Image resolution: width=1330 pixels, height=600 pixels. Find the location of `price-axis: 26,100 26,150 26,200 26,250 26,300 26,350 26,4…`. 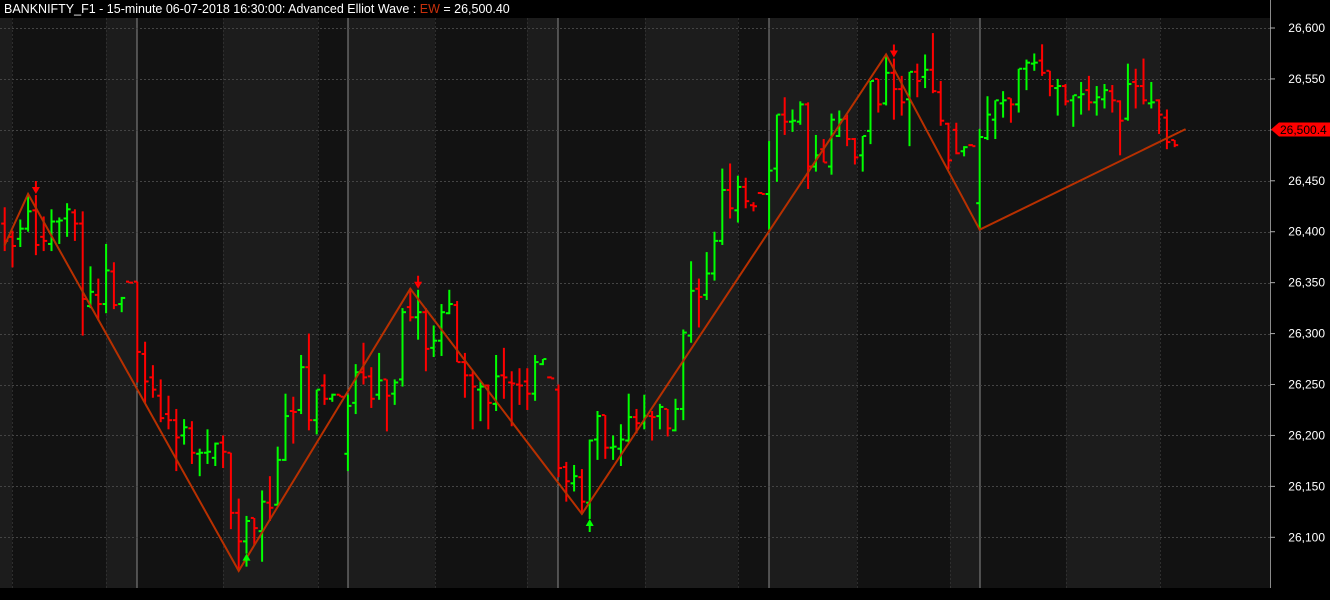

price-axis: 26,100 26,150 26,200 26,250 26,300 26,350 26,4… is located at coordinates (1300, 300).